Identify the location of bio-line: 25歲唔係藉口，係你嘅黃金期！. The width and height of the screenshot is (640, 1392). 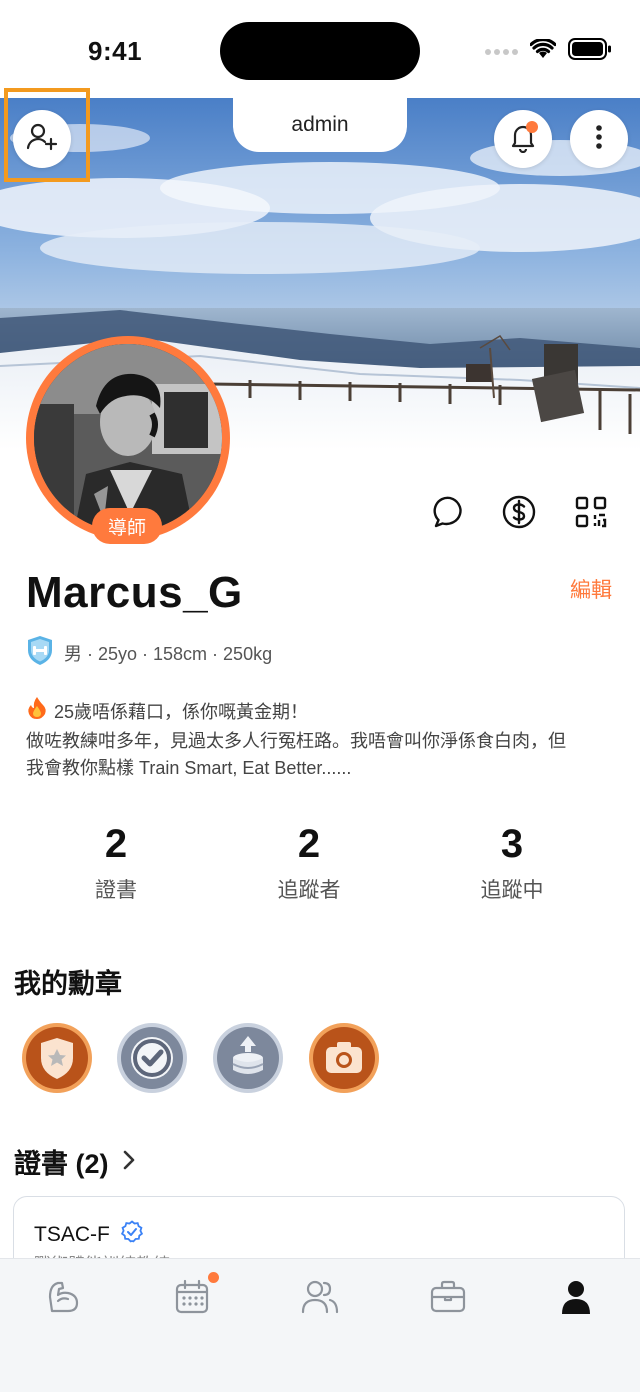
(181, 711).